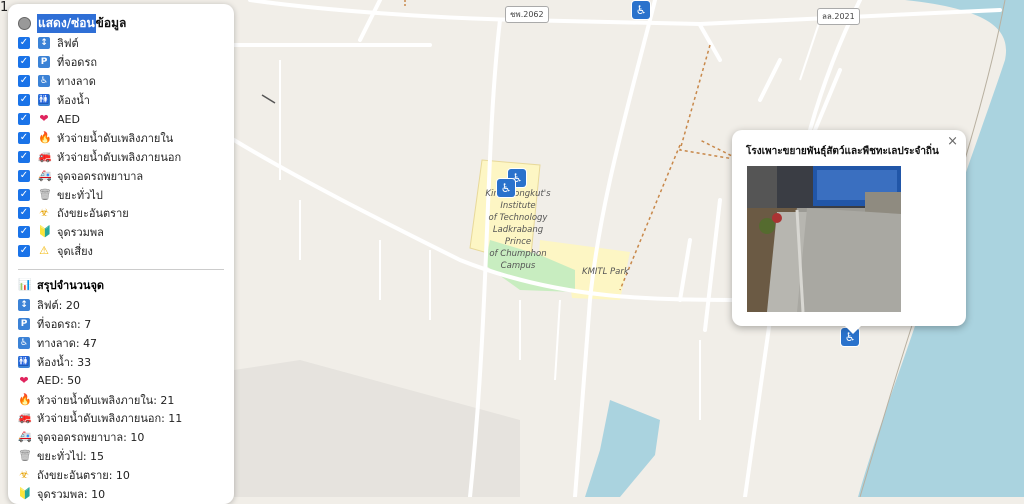 Image resolution: width=1024 pixels, height=504 pixels. I want to click on layer-label: ลิฟต์, so click(68, 44).